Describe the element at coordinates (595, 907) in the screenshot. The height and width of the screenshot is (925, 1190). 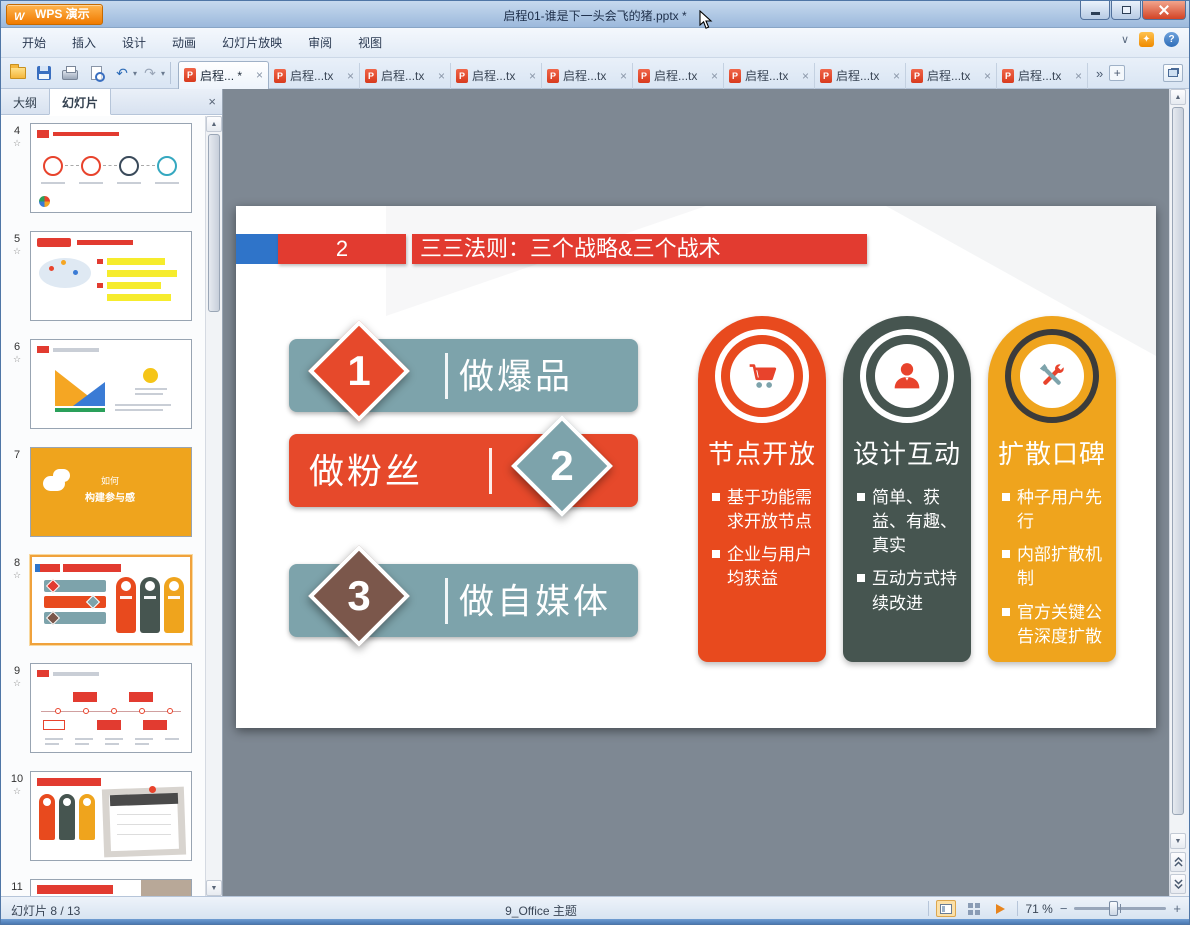
I see `status-bar: 幻灯片 8 / 13 9_Office 主题 71 % − +` at that location.